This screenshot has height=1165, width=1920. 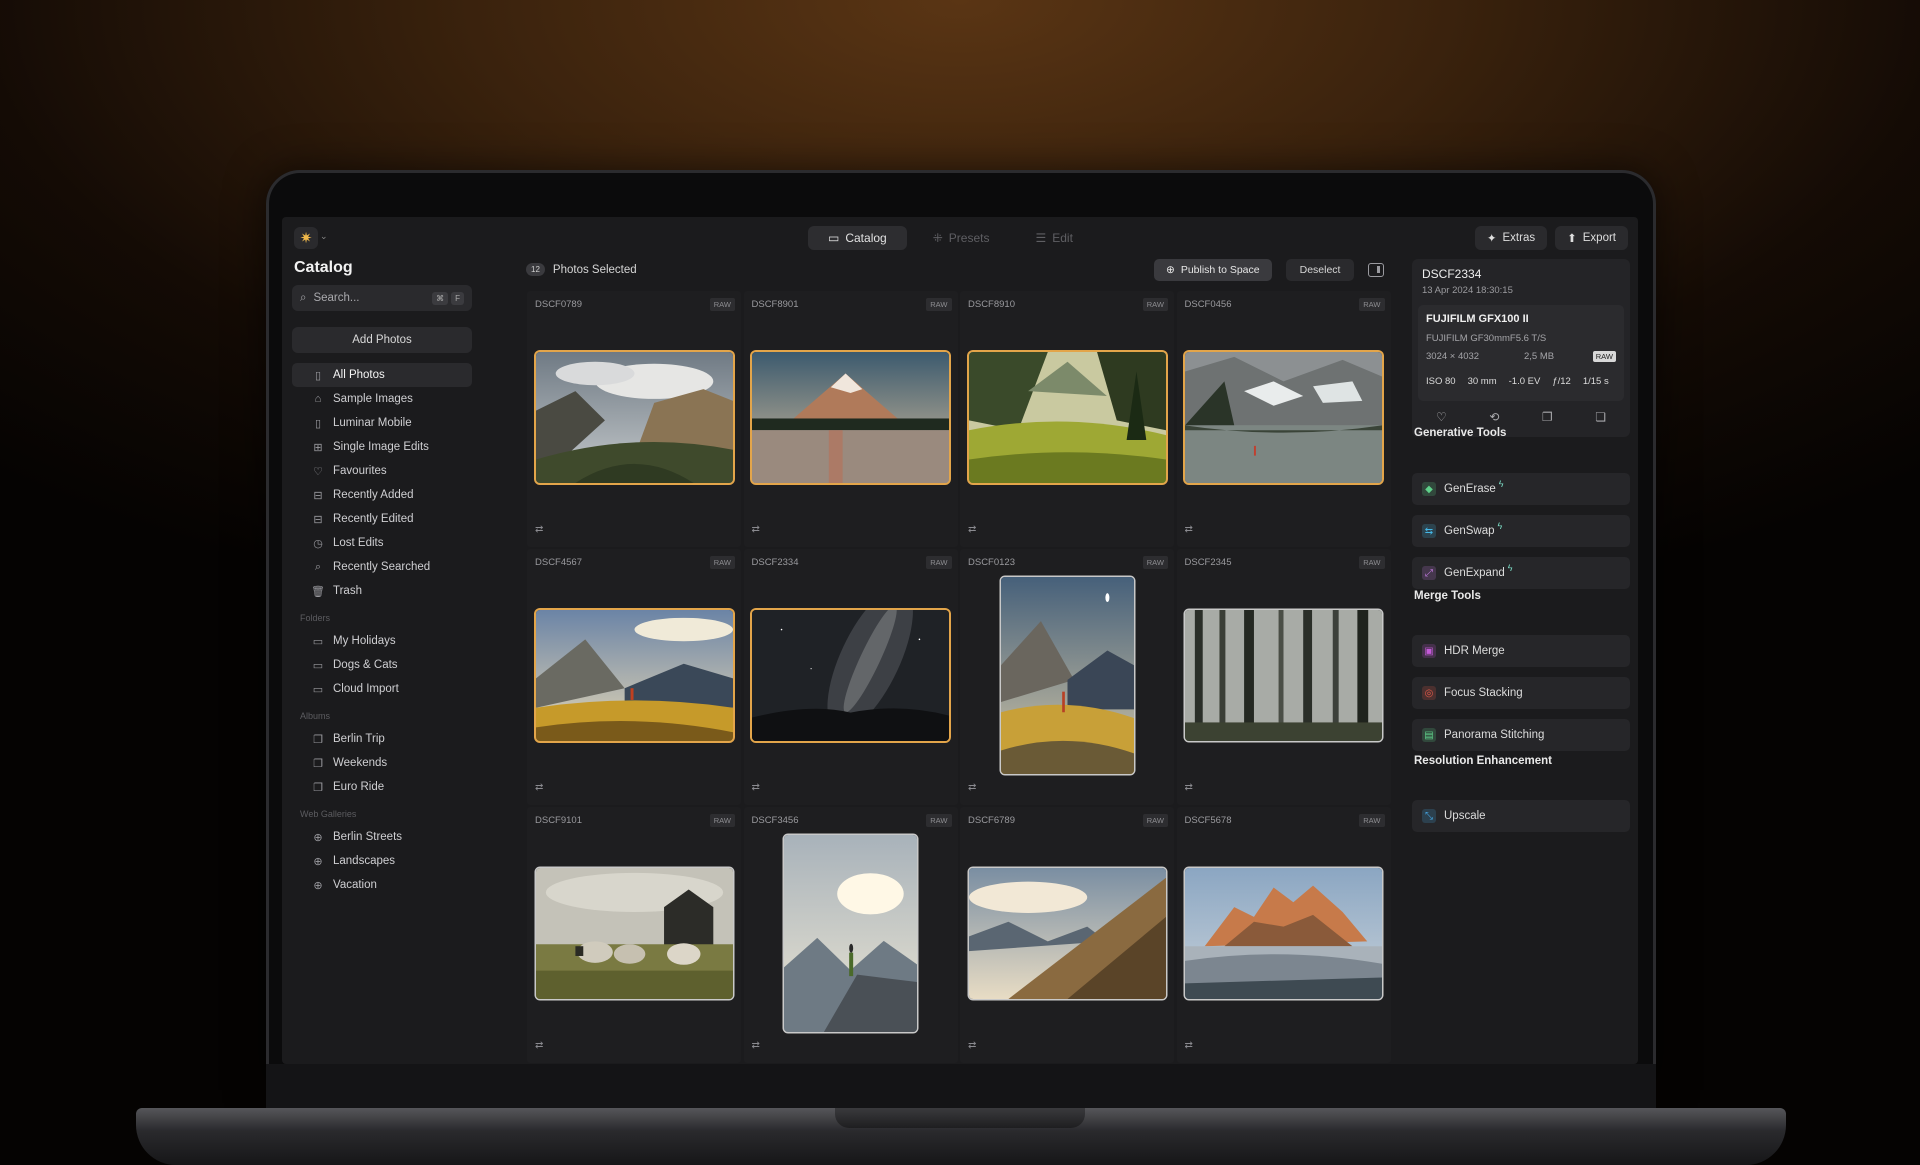 I want to click on export-button: ⬆ Export, so click(x=1591, y=238).